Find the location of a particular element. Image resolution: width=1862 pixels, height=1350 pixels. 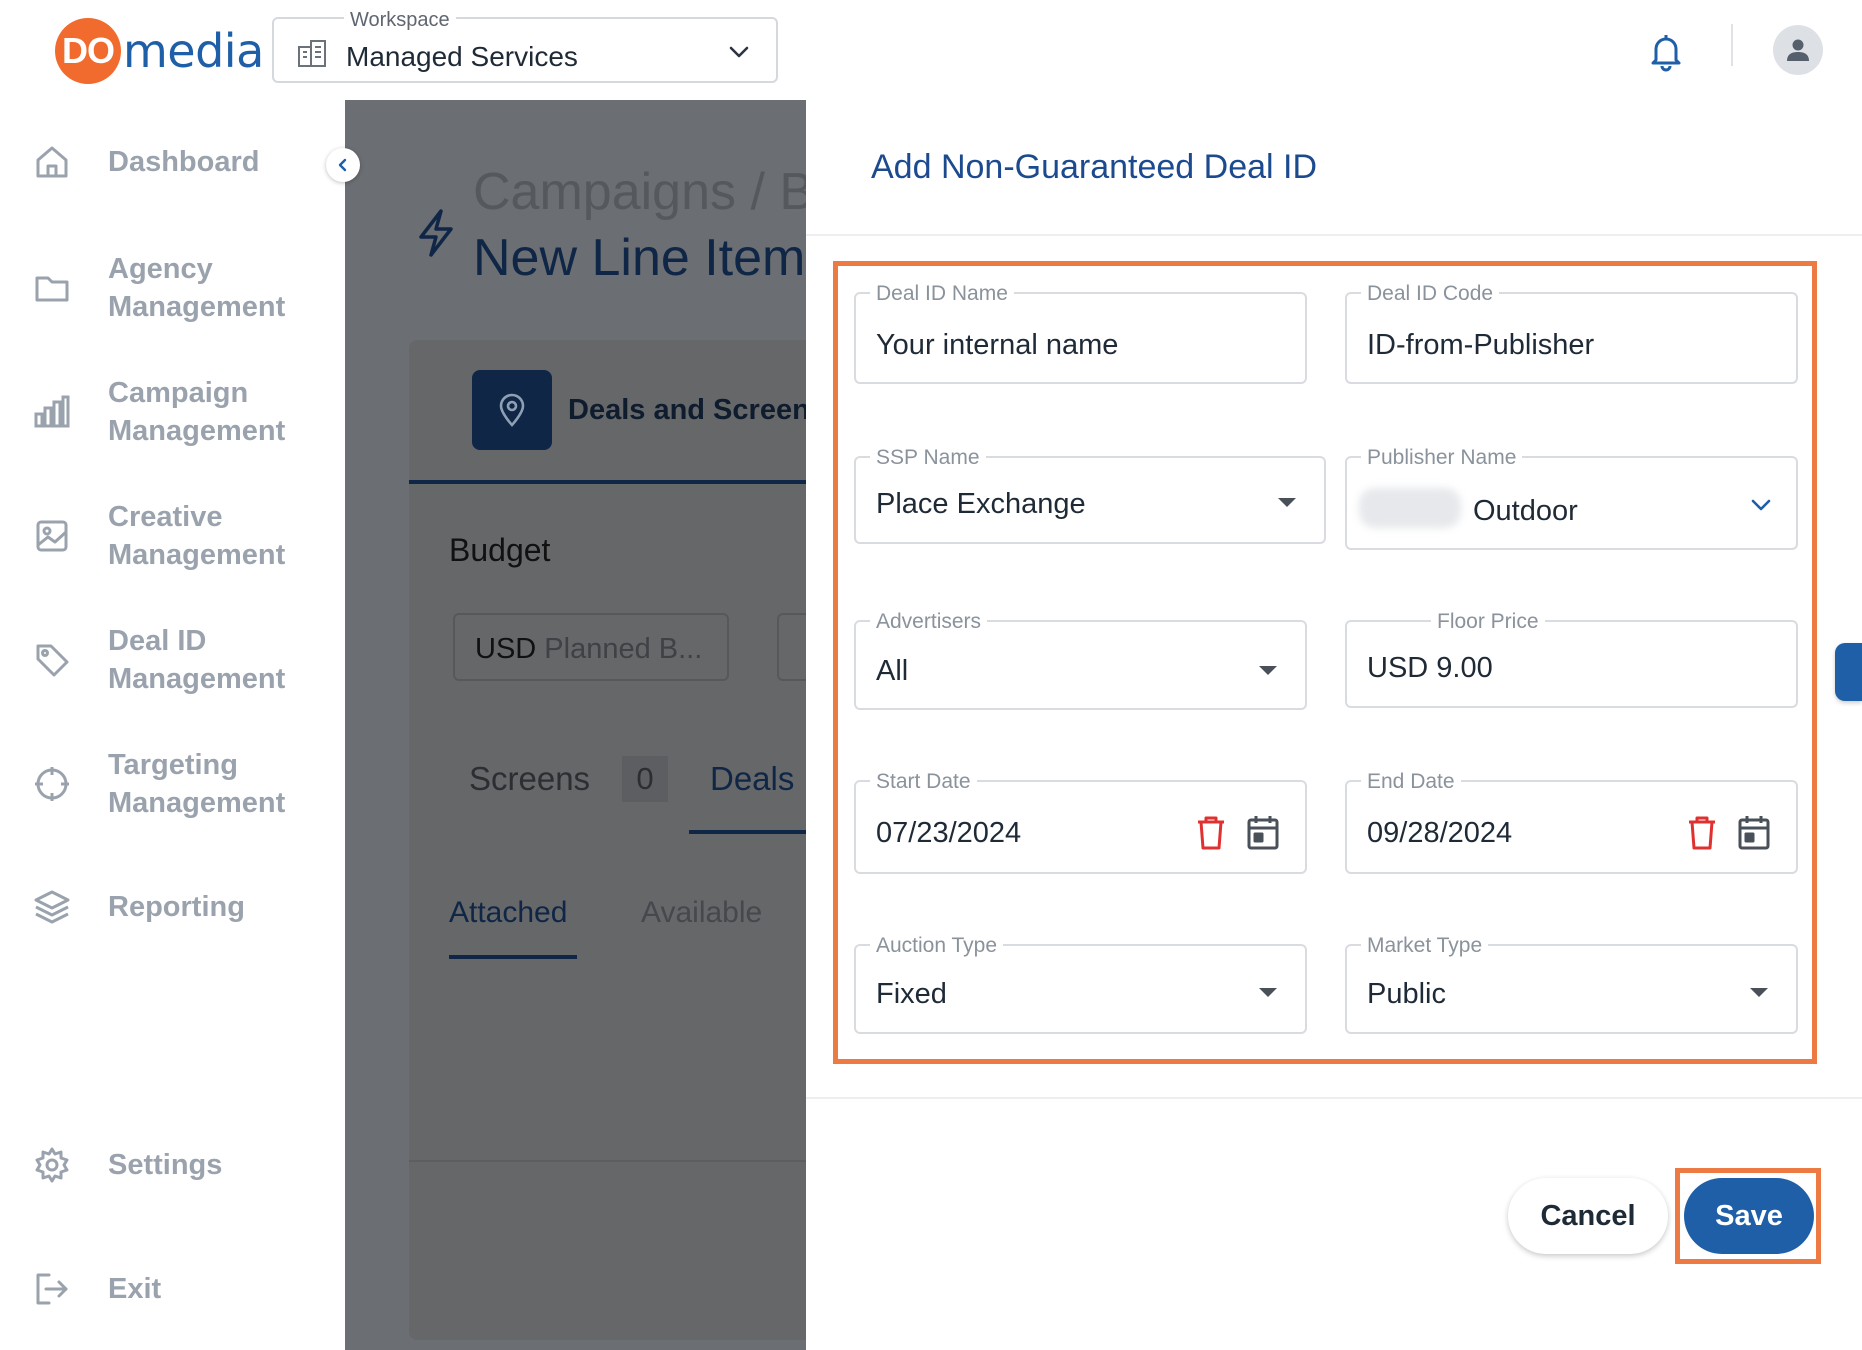

sidebar-item-agency-management: Agency Management is located at coordinates (172, 288).